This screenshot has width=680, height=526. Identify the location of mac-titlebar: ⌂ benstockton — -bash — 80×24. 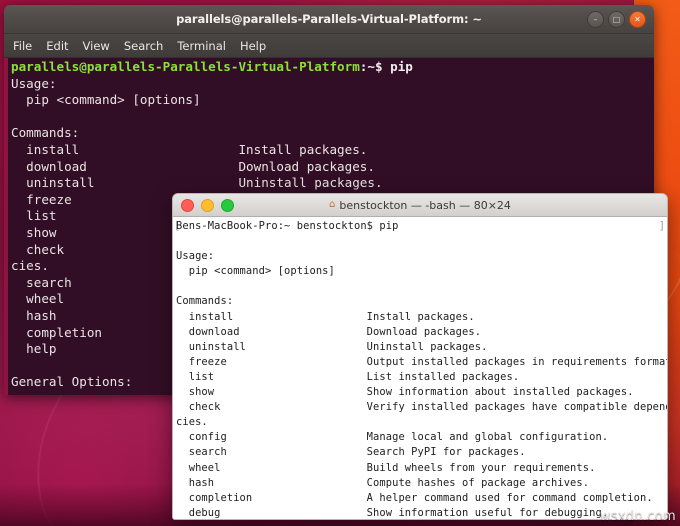
(420, 205).